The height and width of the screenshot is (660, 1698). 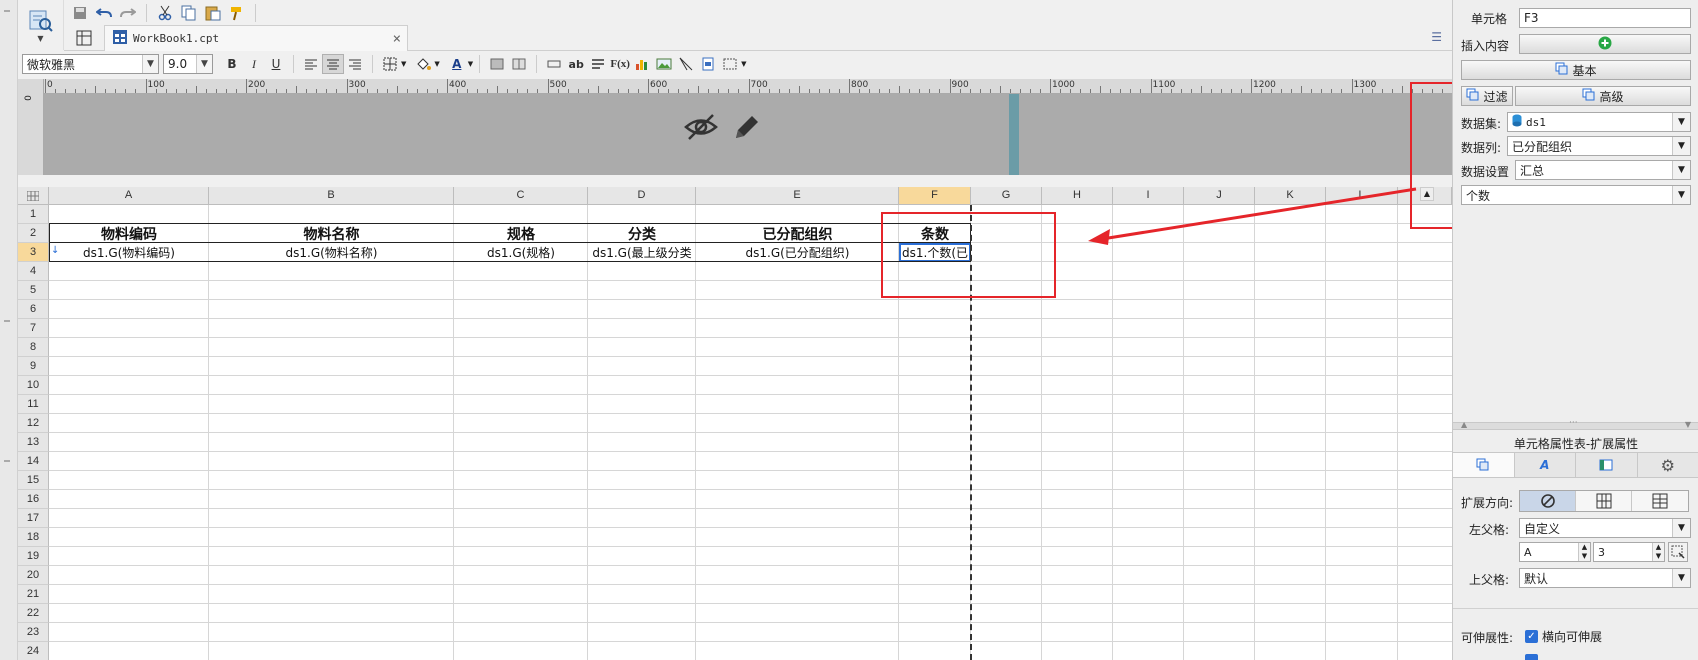 I want to click on bold-button: B, so click(x=232, y=64).